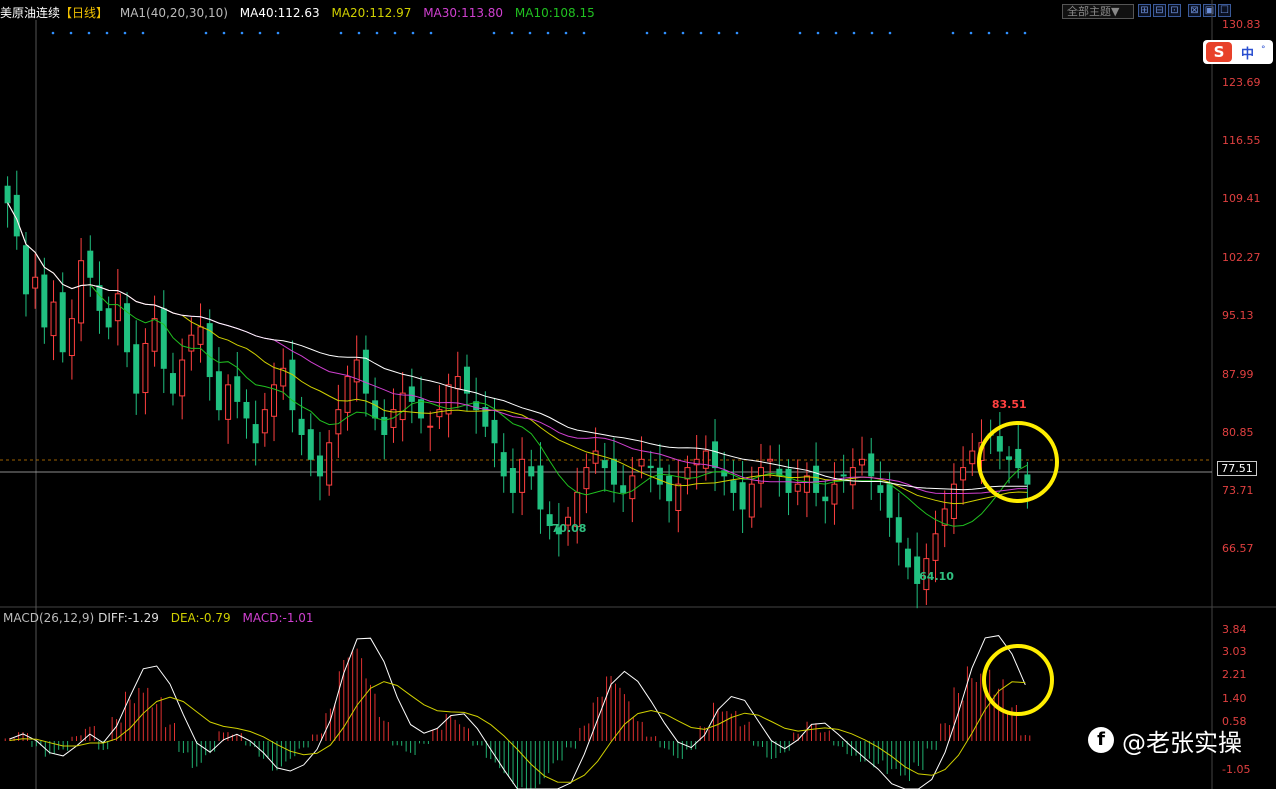 This screenshot has width=1276, height=789. What do you see at coordinates (1238, 315) in the screenshot?
I see `price-axis-label: 95.13` at bounding box center [1238, 315].